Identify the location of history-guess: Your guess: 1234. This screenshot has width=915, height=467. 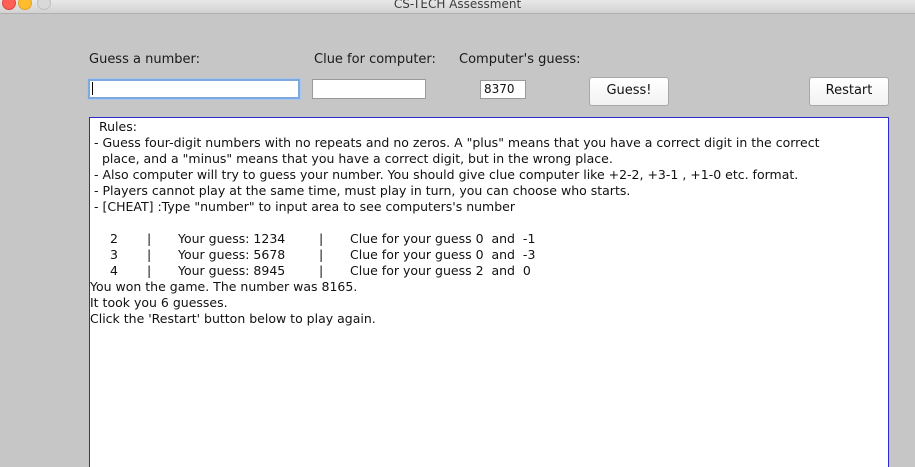
(232, 238).